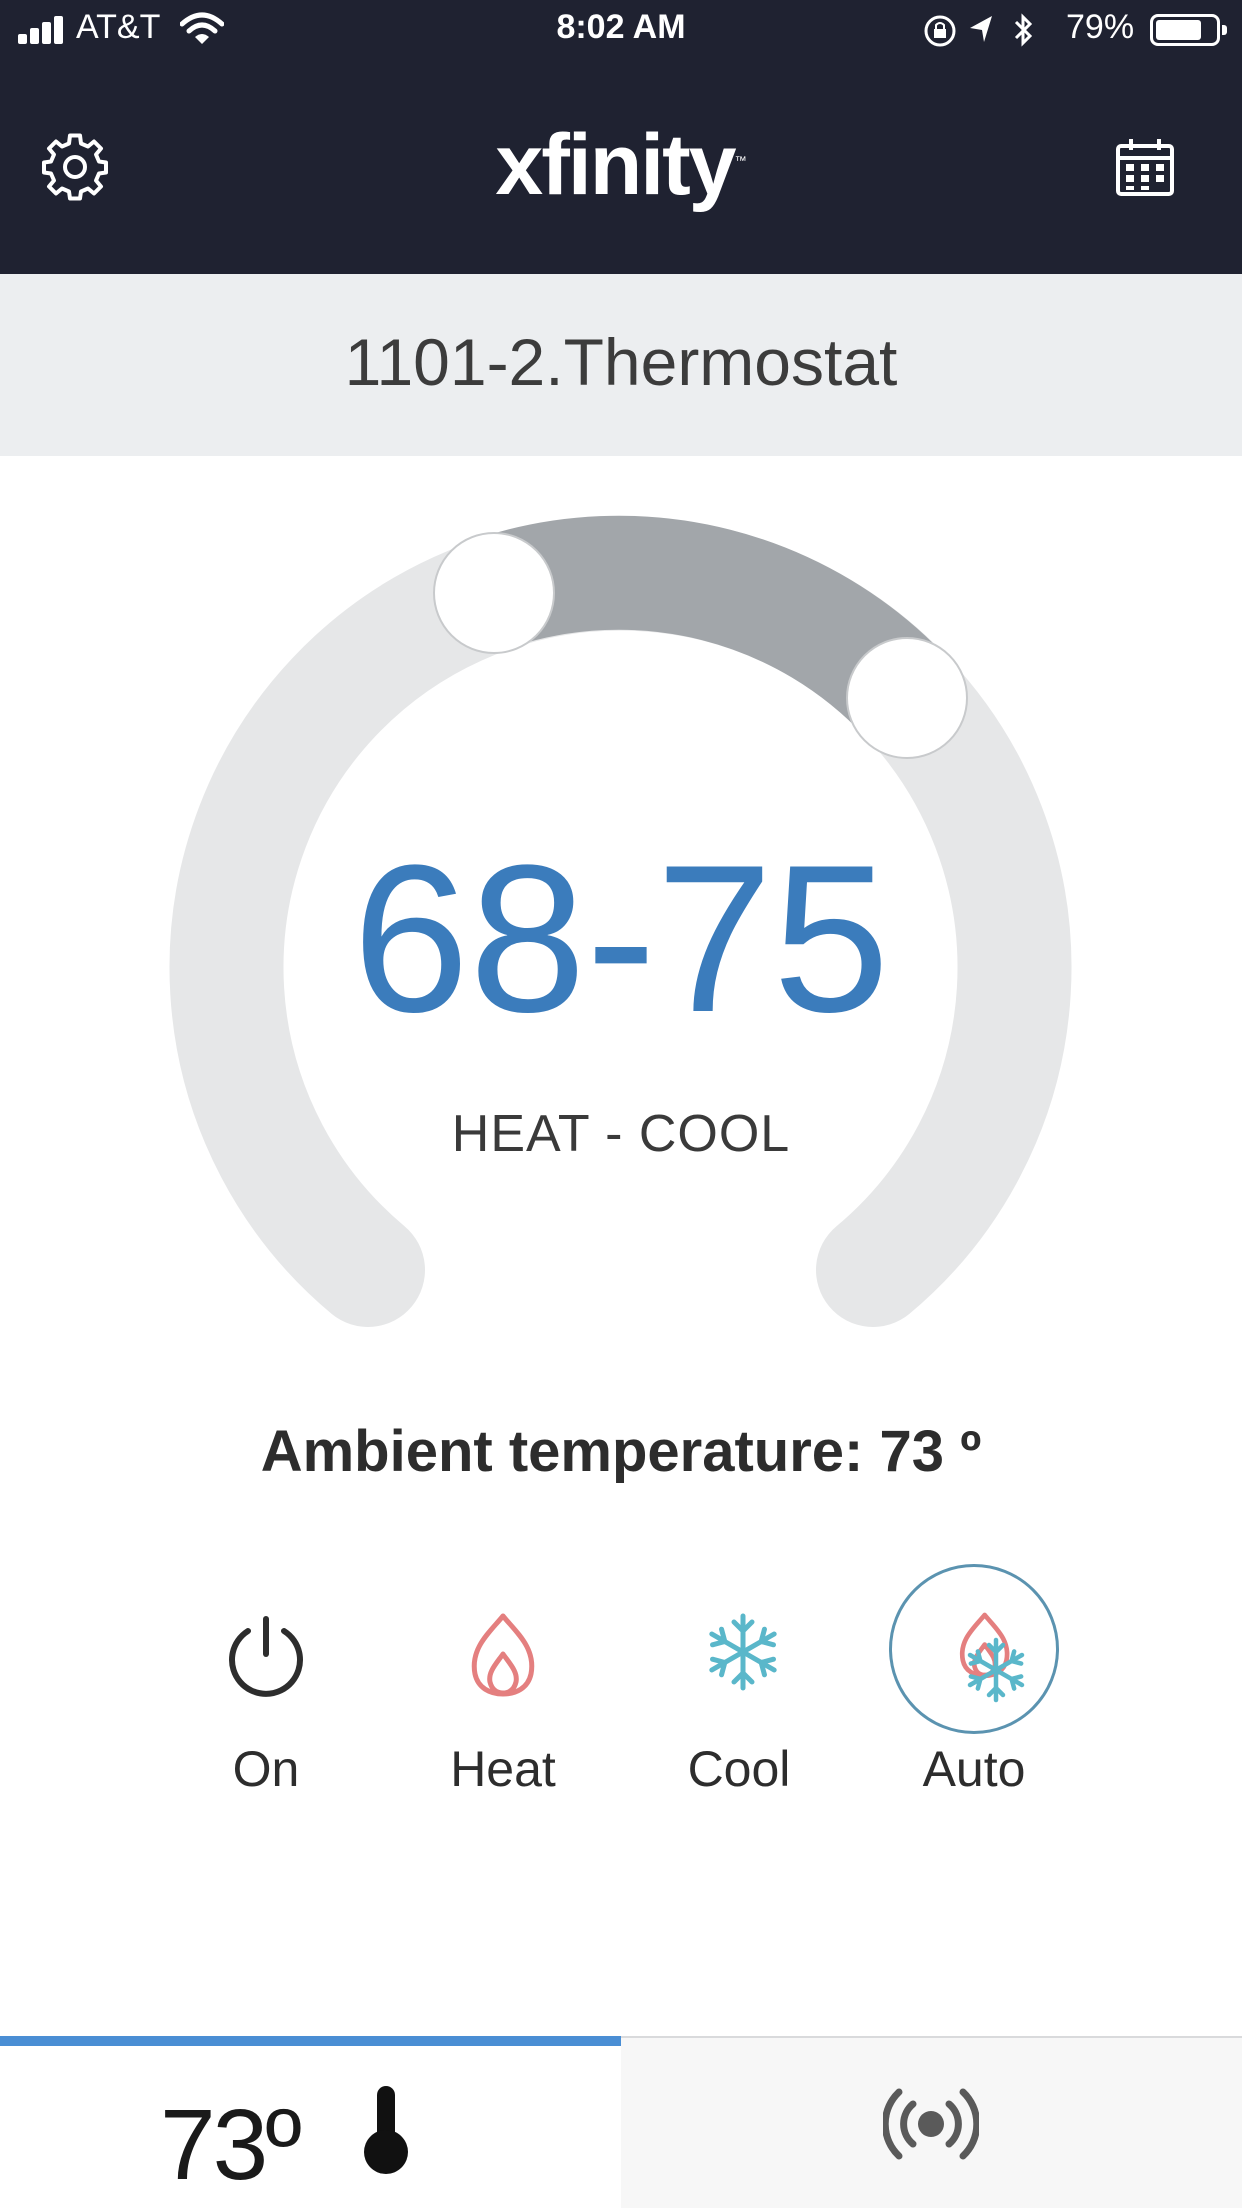  Describe the element at coordinates (712, 626) in the screenshot. I see `dial-active-range` at that location.